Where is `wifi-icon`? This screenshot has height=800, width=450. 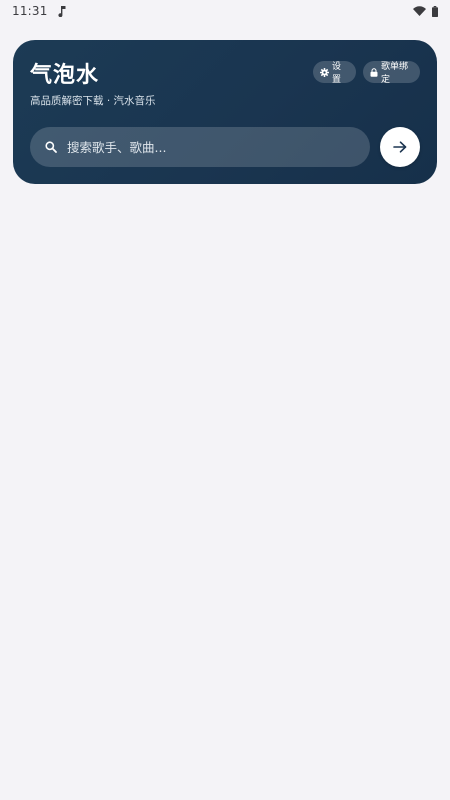
wifi-icon is located at coordinates (419, 11).